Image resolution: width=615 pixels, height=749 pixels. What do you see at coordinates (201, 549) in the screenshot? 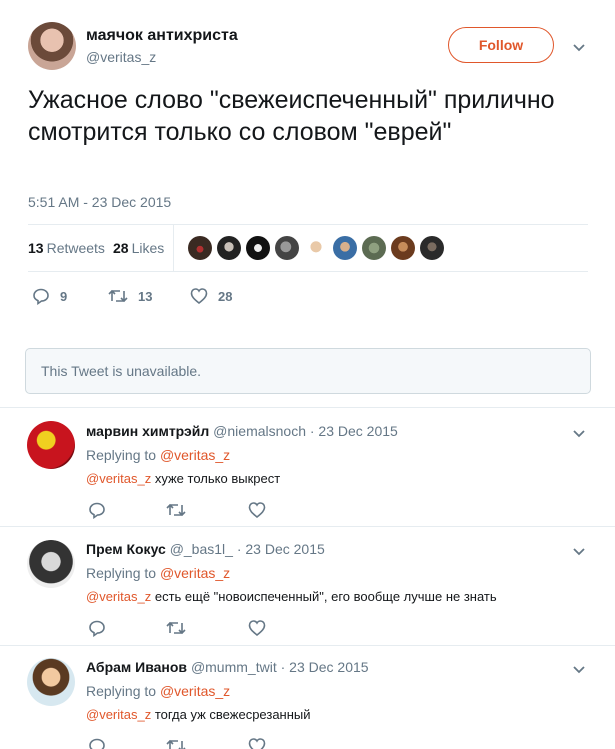
I see `reply-author-handle: @_bas1l_` at bounding box center [201, 549].